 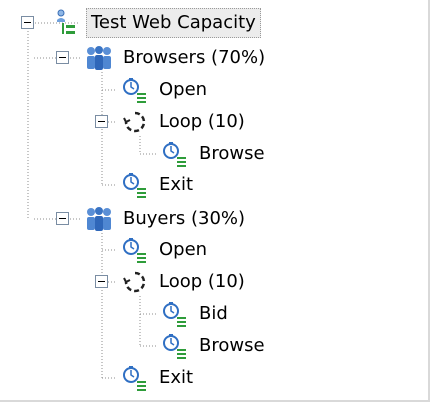 I want to click on collapse-toggle-buyers-loop, so click(x=101, y=281).